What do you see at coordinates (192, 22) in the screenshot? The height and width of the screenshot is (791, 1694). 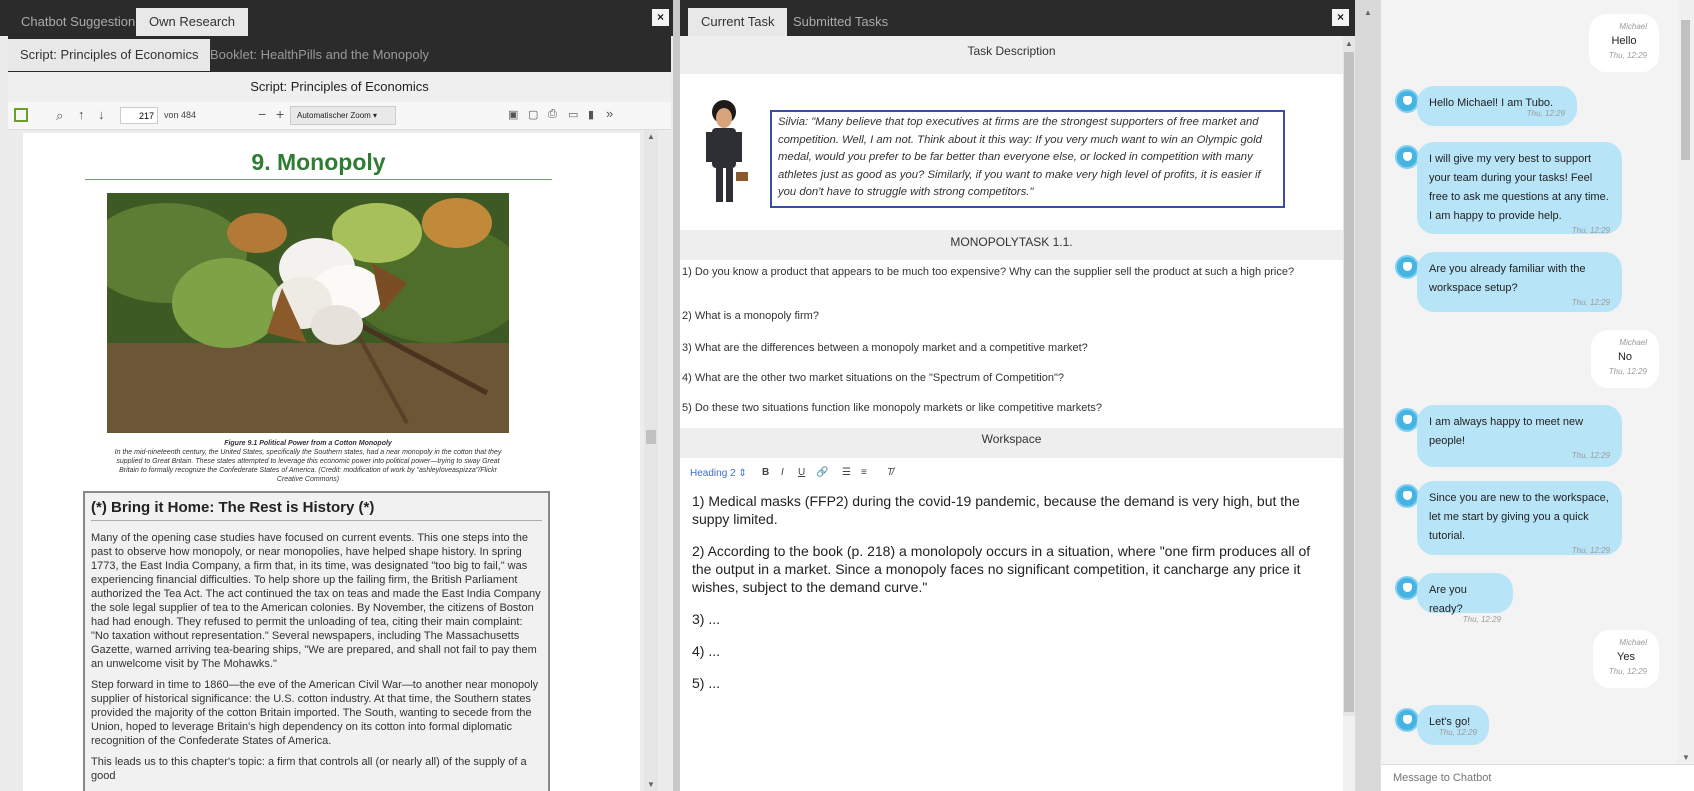 I see `tab-own-research: Own Research` at bounding box center [192, 22].